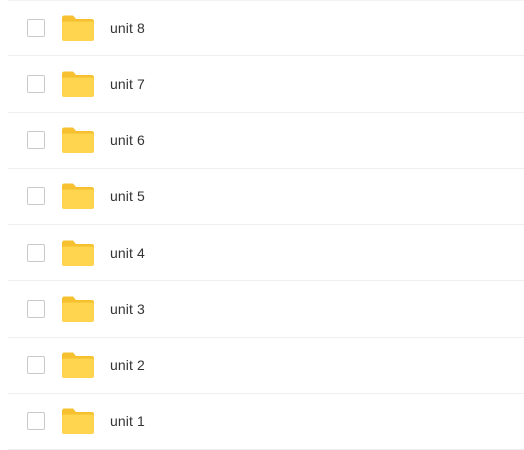 Image resolution: width=524 pixels, height=450 pixels. What do you see at coordinates (266, 28) in the screenshot?
I see `file-row-unit-8: unit 8` at bounding box center [266, 28].